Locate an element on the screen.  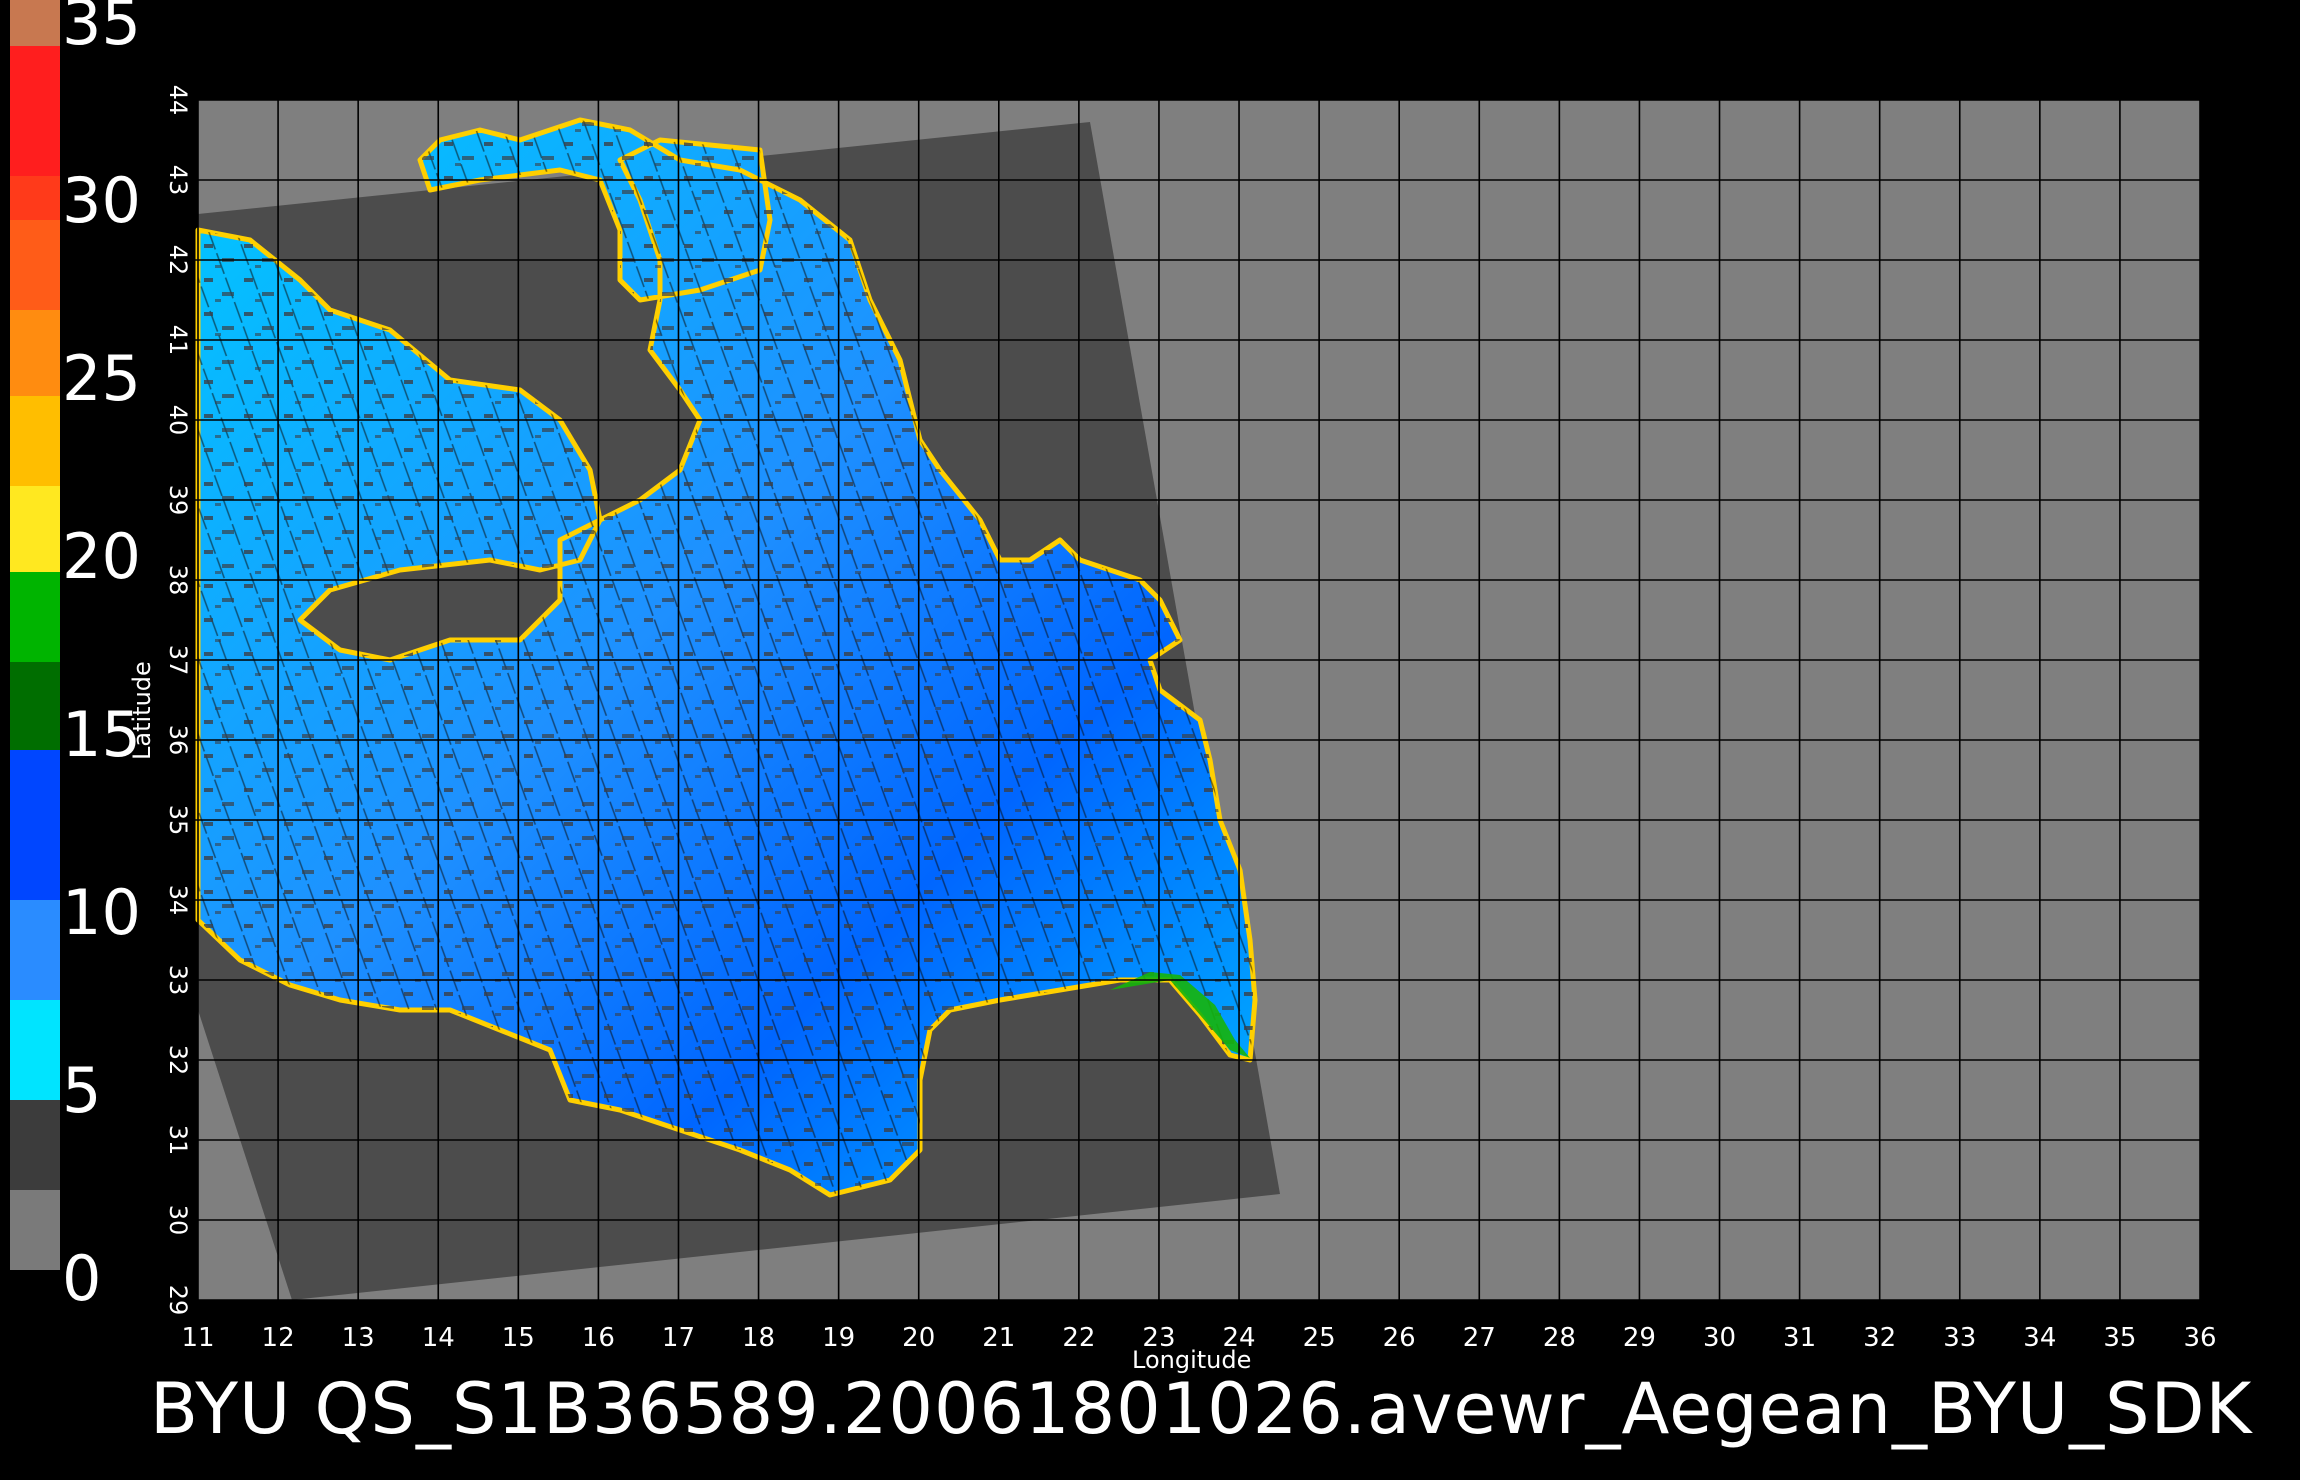
longitude-tick-label: 29 is located at coordinates (1639, 1338).